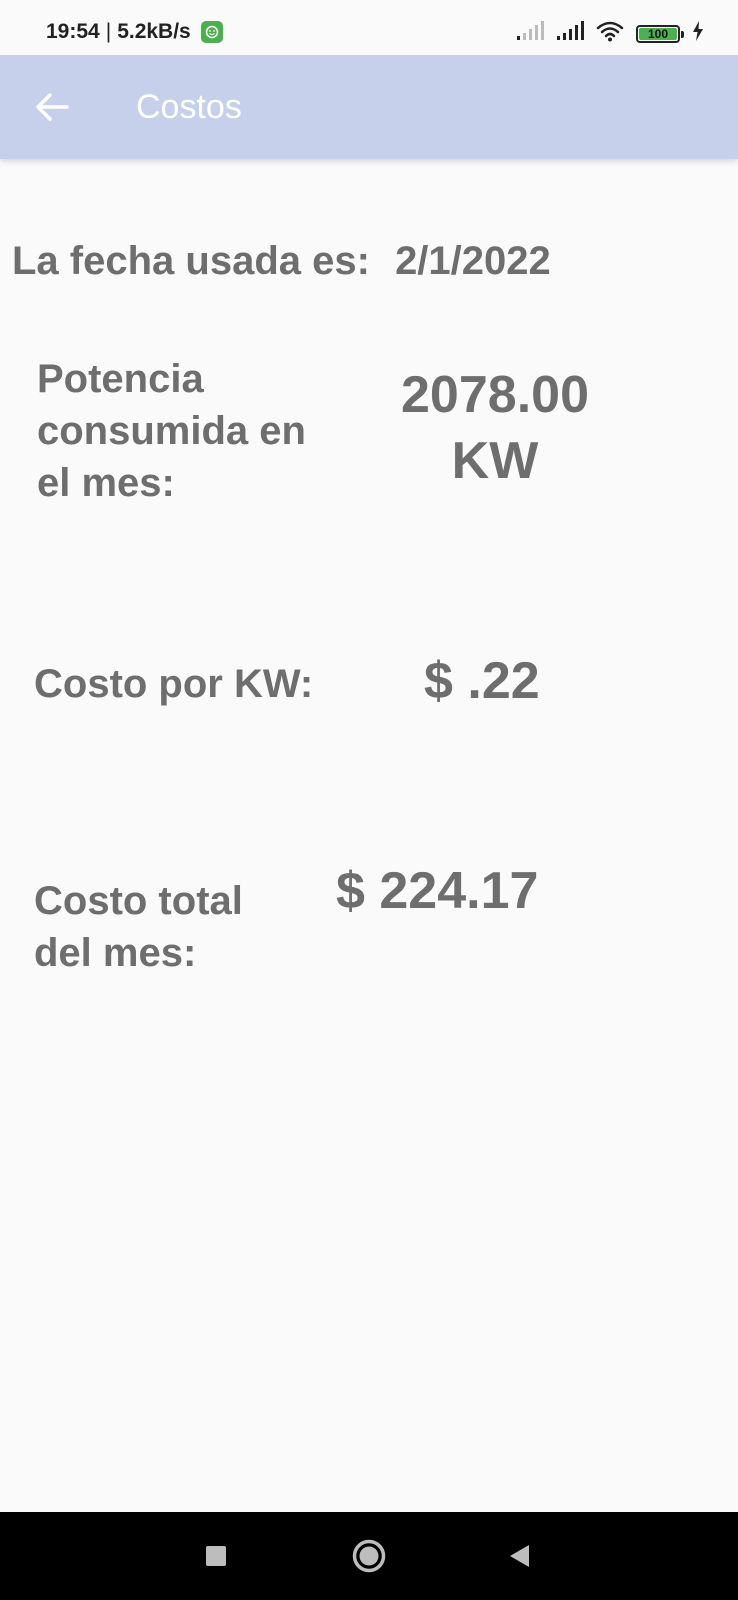  Describe the element at coordinates (495, 461) in the screenshot. I see `power-value-unit: KW` at that location.